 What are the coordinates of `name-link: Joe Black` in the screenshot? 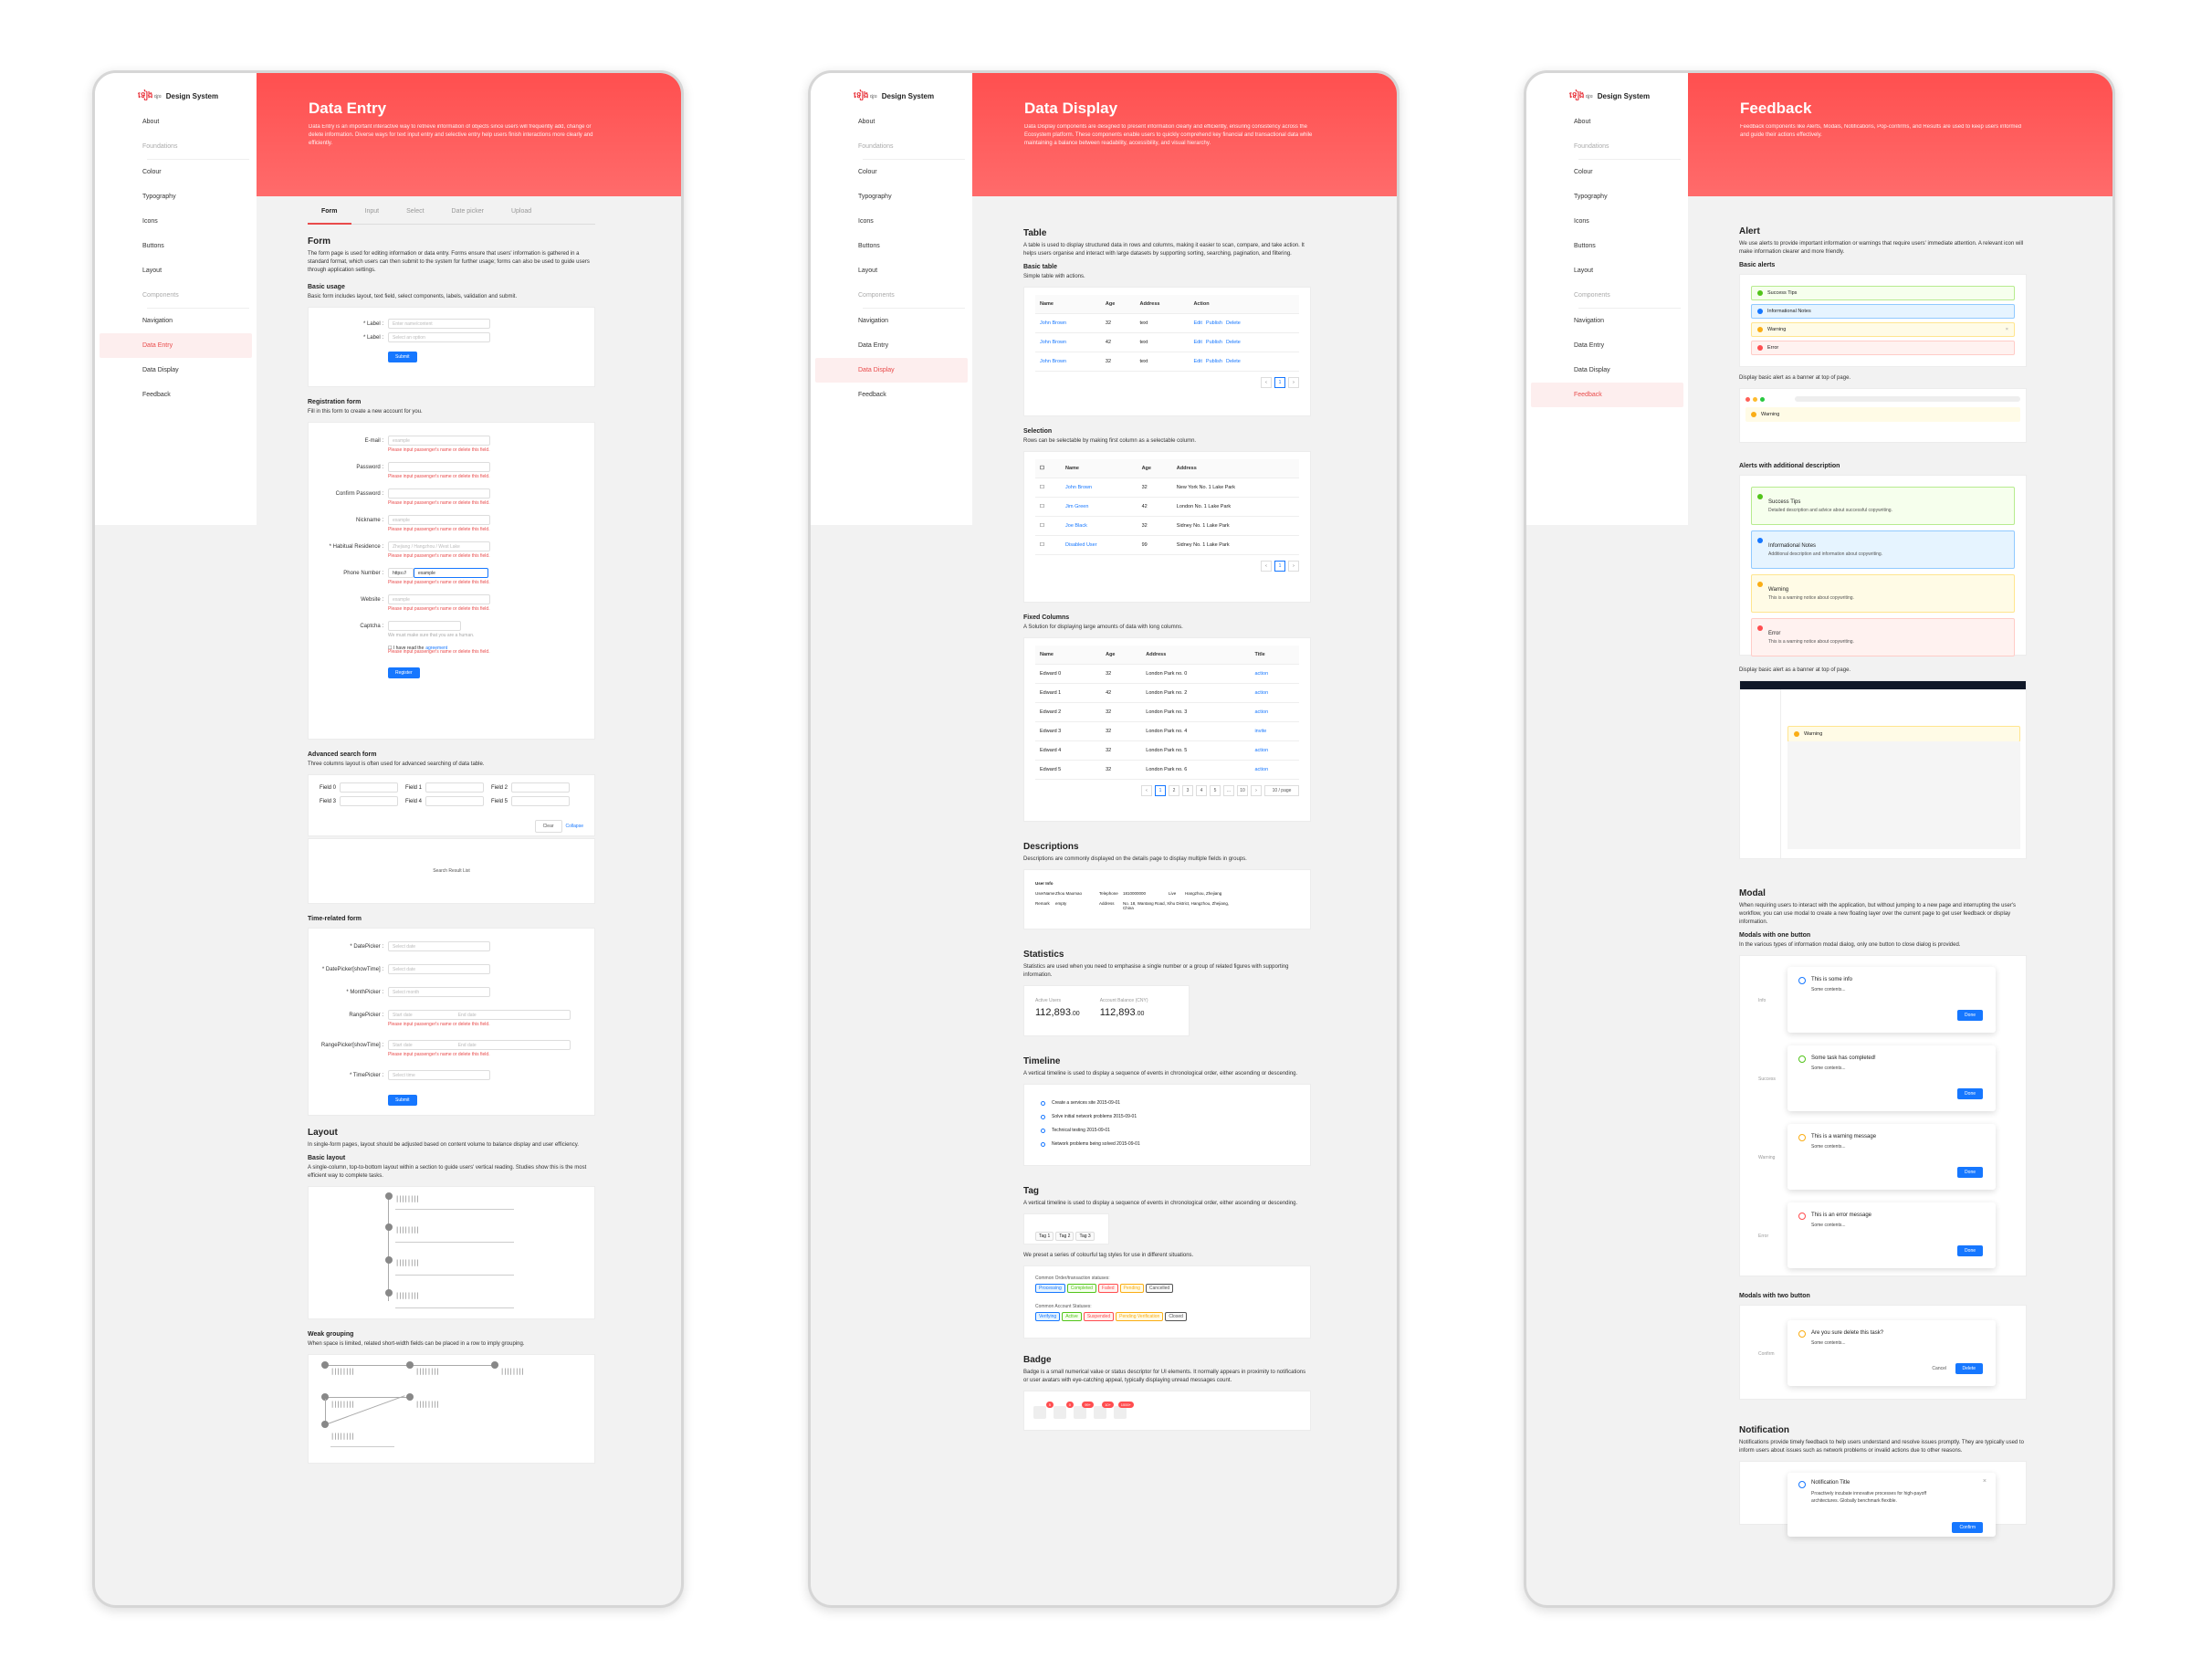 It's located at (1099, 526).